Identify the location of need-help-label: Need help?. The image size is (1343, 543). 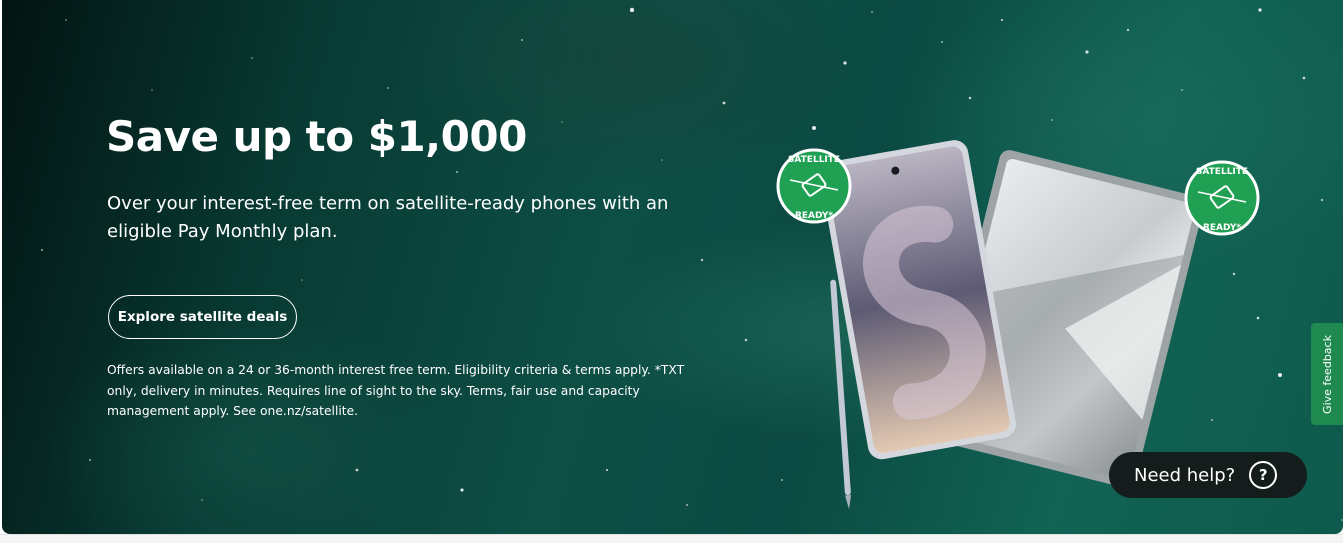
(1185, 475).